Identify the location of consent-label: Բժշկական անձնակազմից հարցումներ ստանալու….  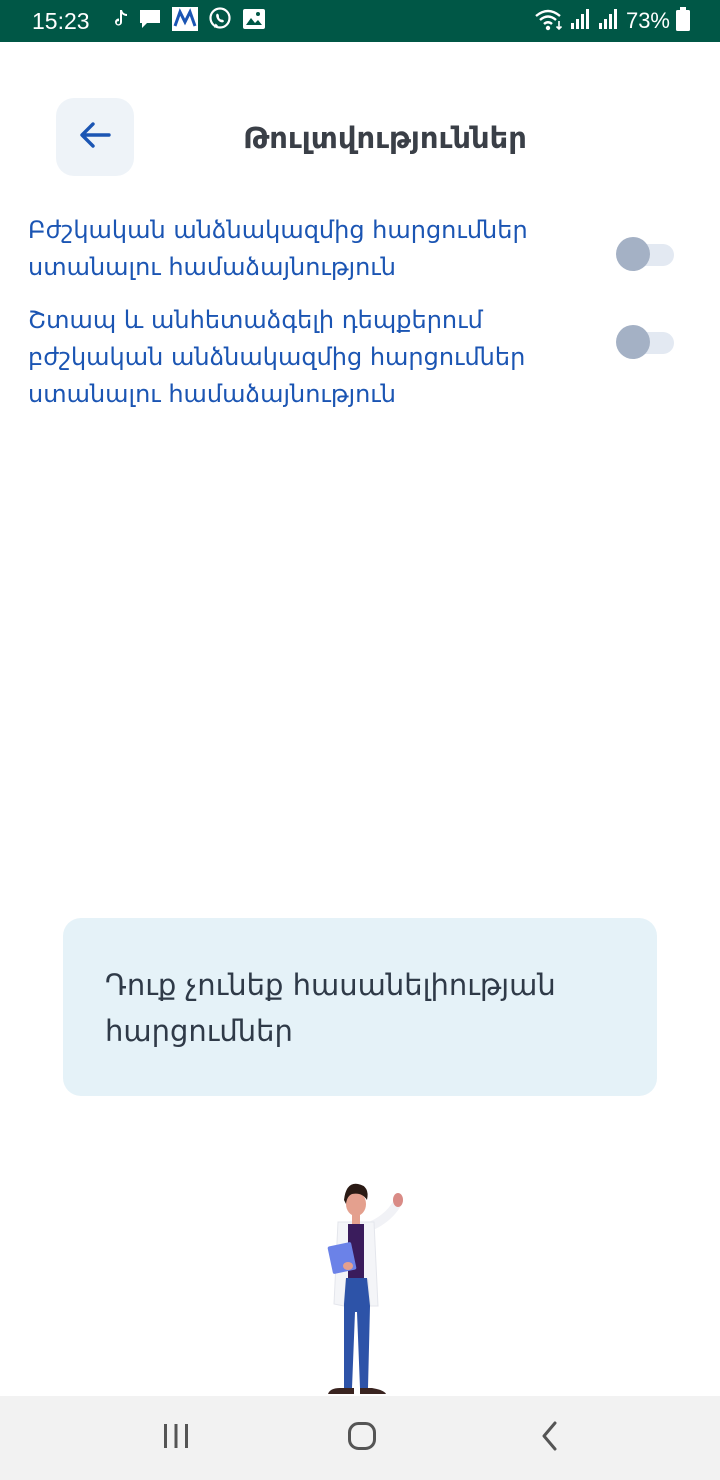
(278, 248).